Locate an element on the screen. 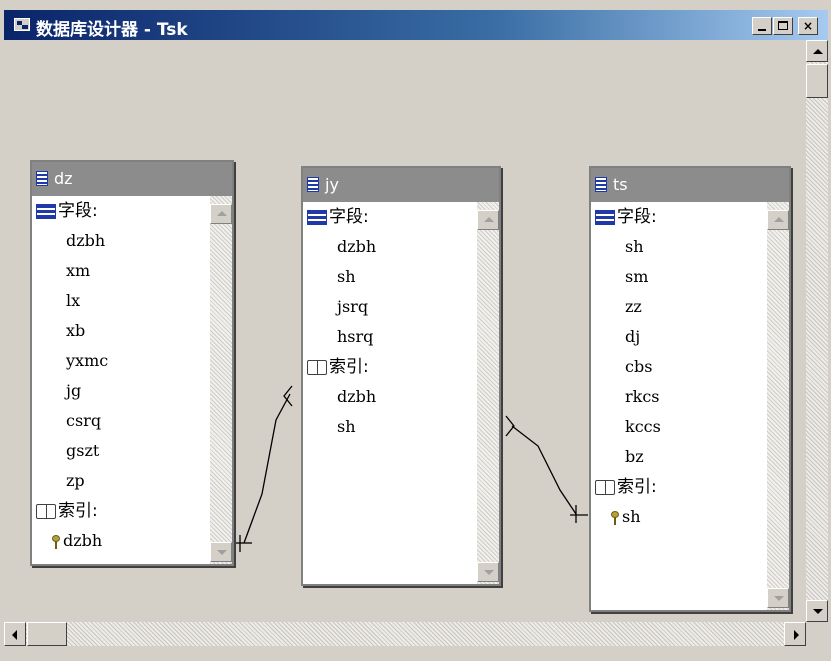 The width and height of the screenshot is (831, 661). table-name: dz is located at coordinates (63, 178).